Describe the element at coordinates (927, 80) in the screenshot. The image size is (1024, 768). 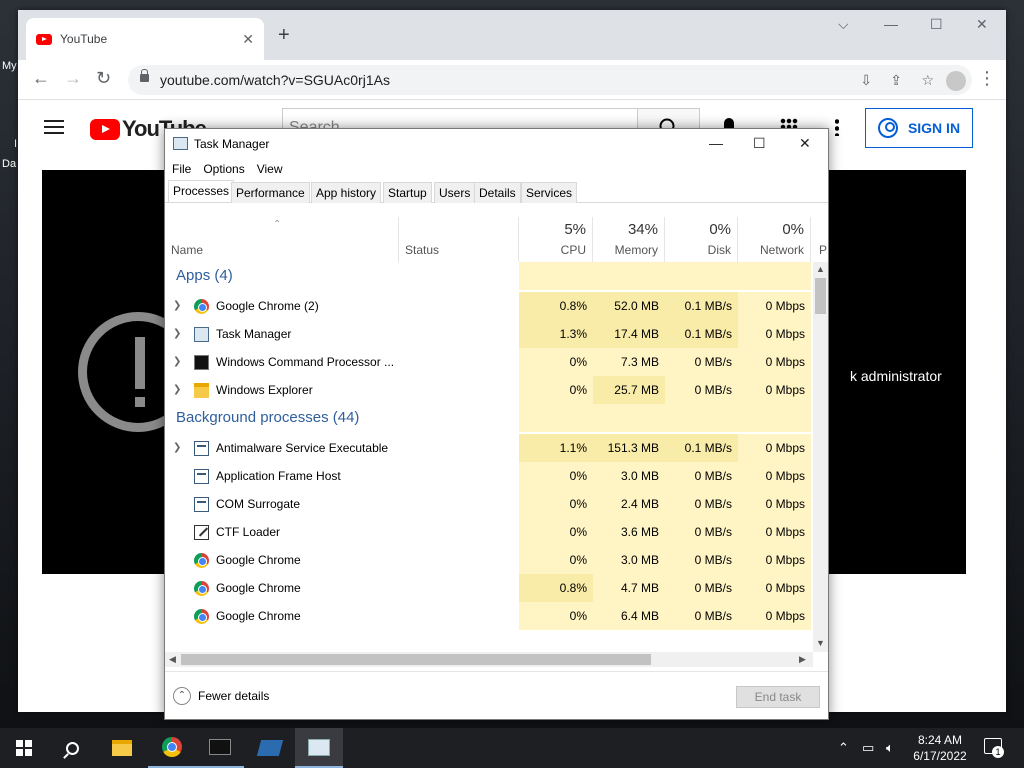
I see `bookmark-star-icon: ☆` at that location.